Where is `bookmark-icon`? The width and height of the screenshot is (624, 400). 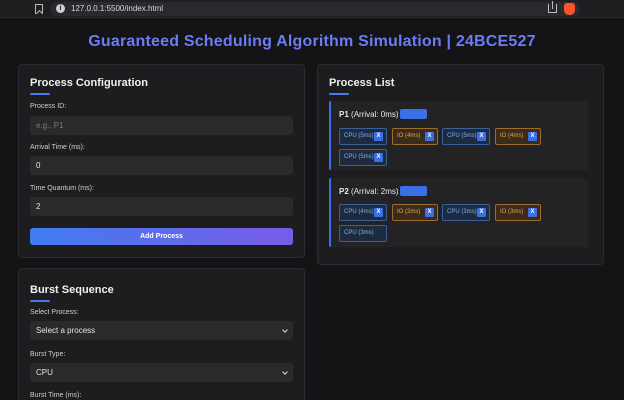
bookmark-icon is located at coordinates (39, 9).